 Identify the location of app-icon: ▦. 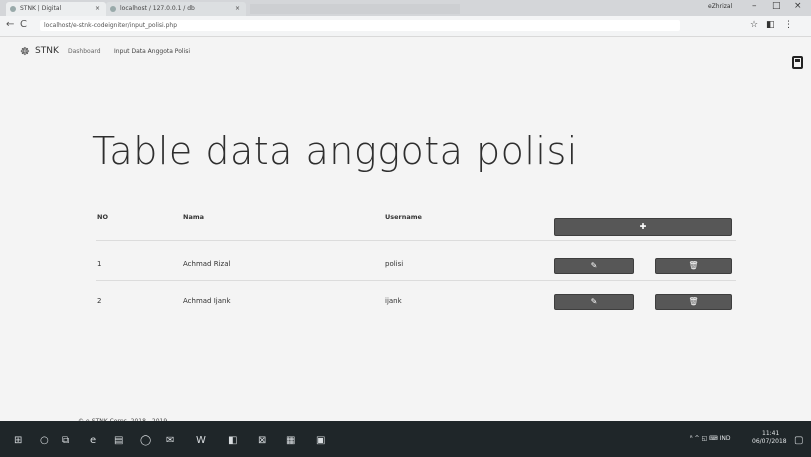
(290, 440).